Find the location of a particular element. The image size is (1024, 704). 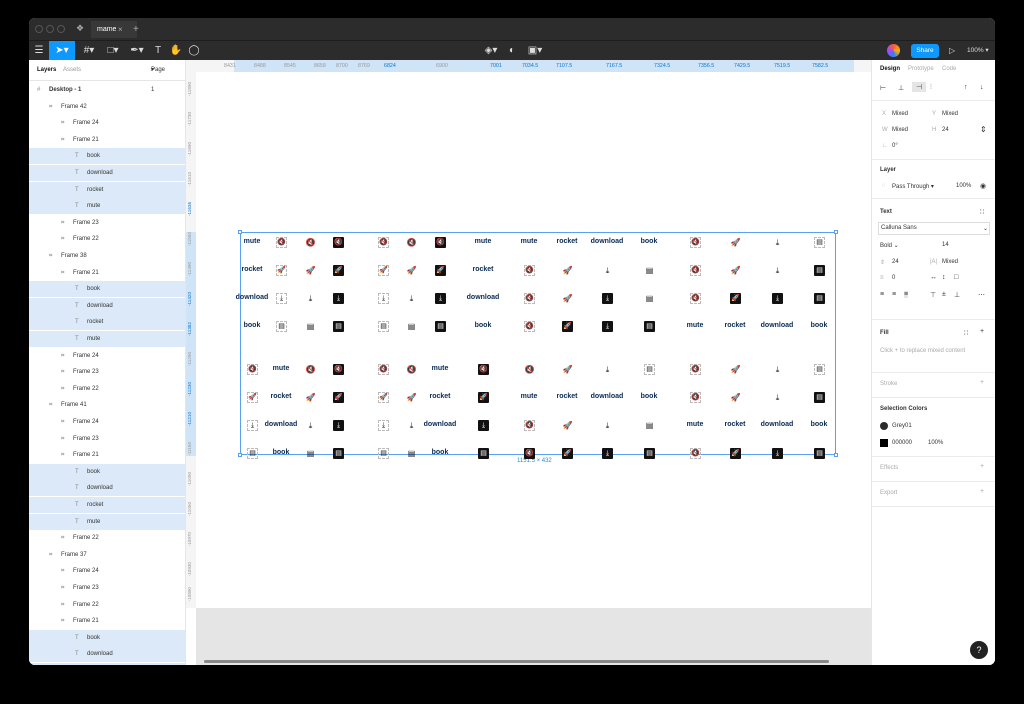

font-size-field: 14 is located at coordinates (945, 245).